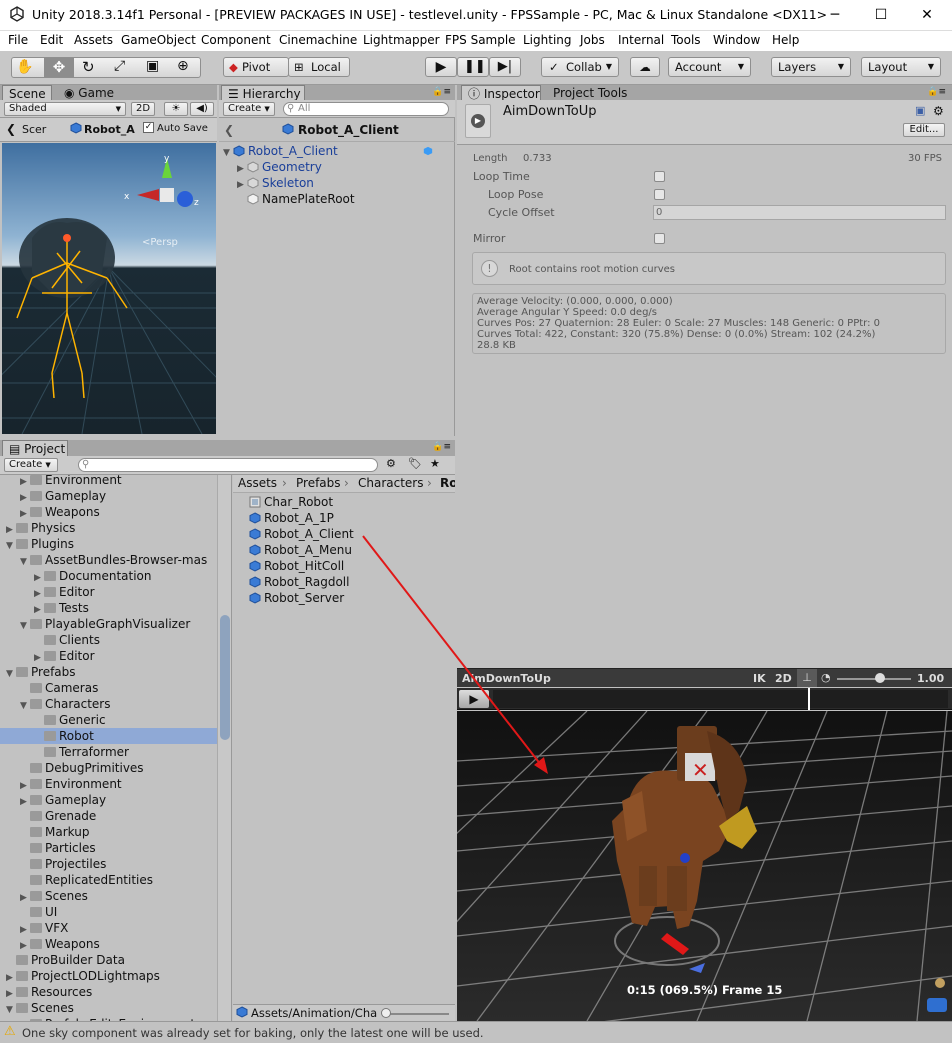 This screenshot has height=1043, width=952. Describe the element at coordinates (88, 67) in the screenshot. I see `rotate-tool-icon: ↻` at that location.